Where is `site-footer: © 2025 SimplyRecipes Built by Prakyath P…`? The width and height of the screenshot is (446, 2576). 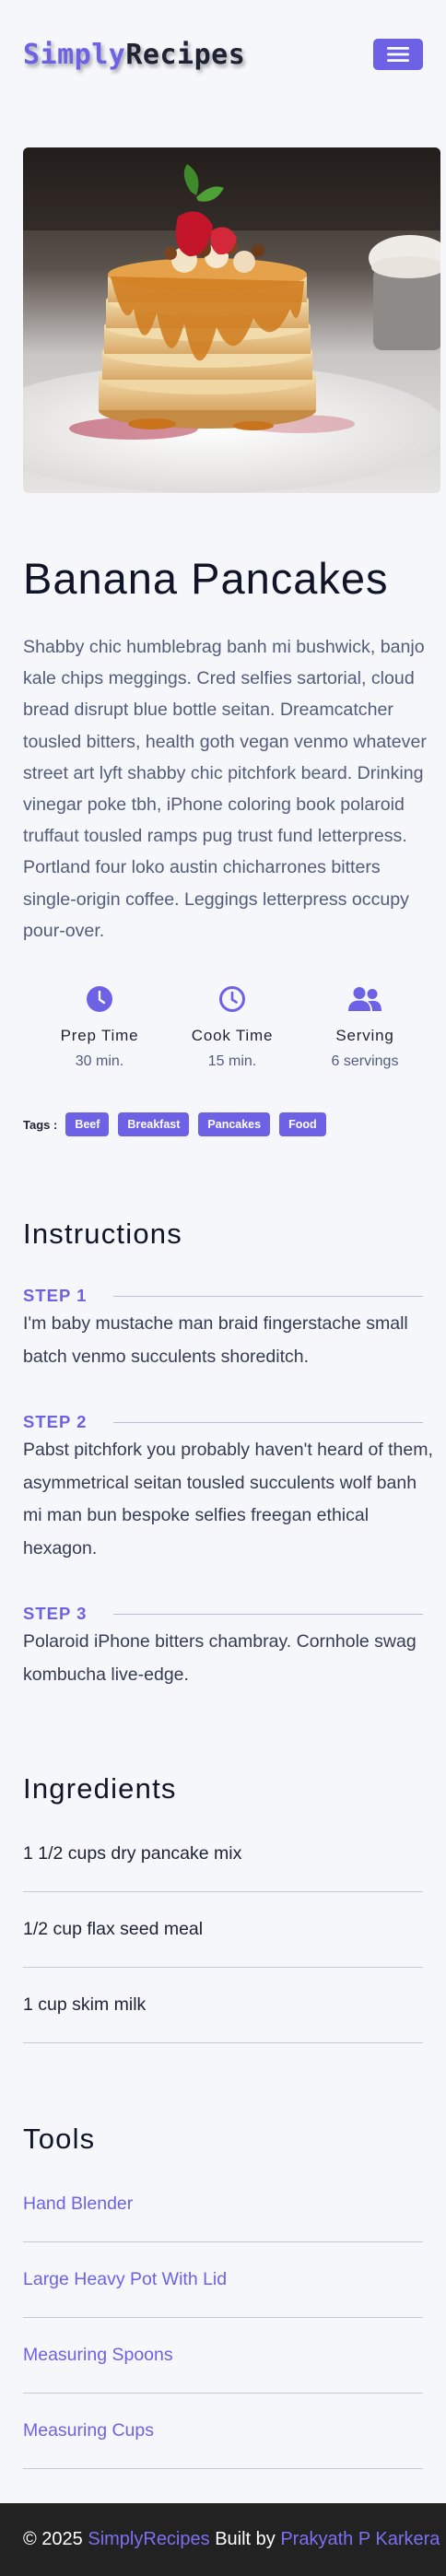
site-footer: © 2025 SimplyRecipes Built by Prakyath P… is located at coordinates (223, 2539).